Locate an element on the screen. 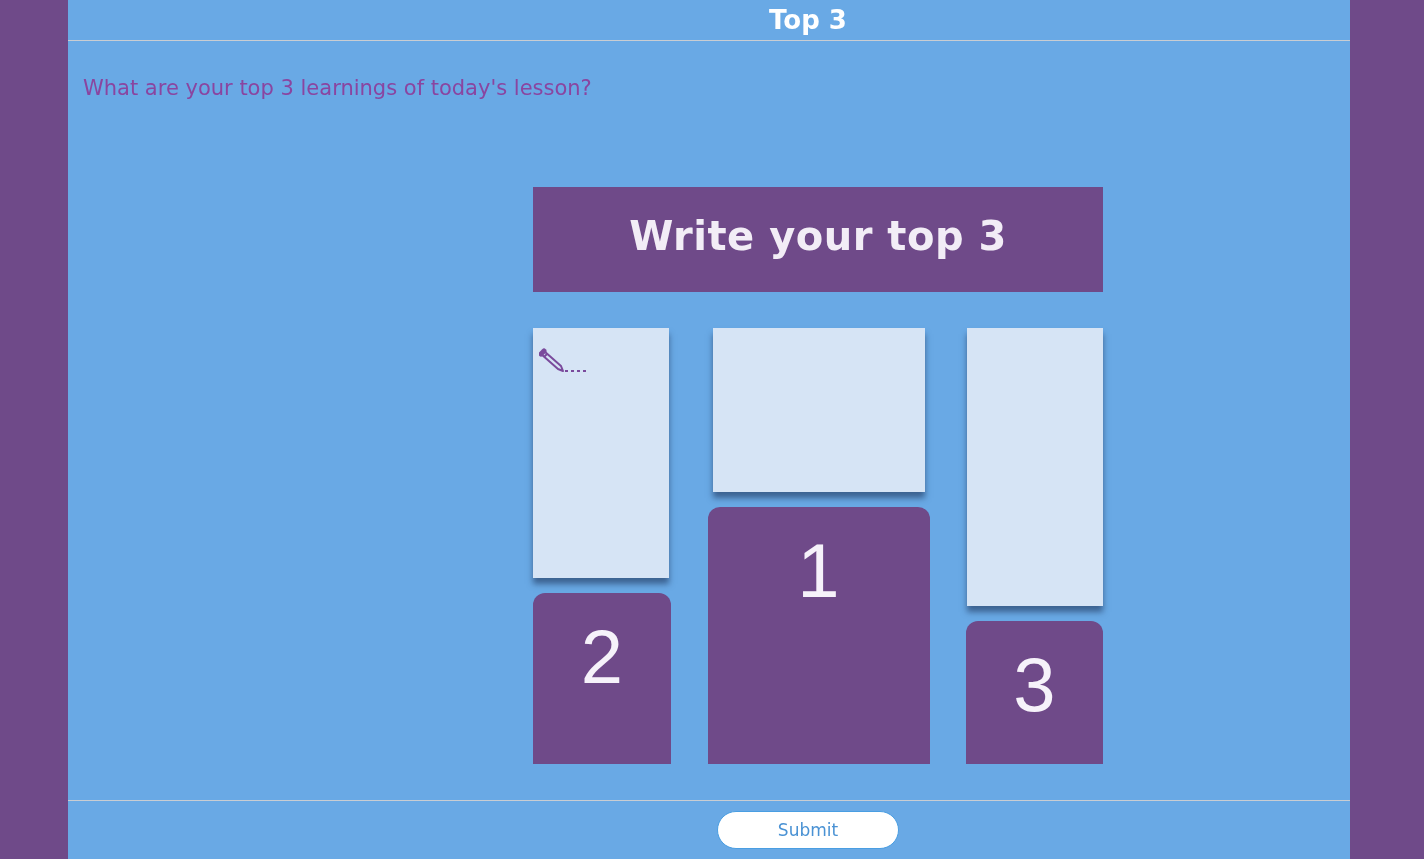 The height and width of the screenshot is (859, 1424). submit-button: Submit is located at coordinates (808, 829).